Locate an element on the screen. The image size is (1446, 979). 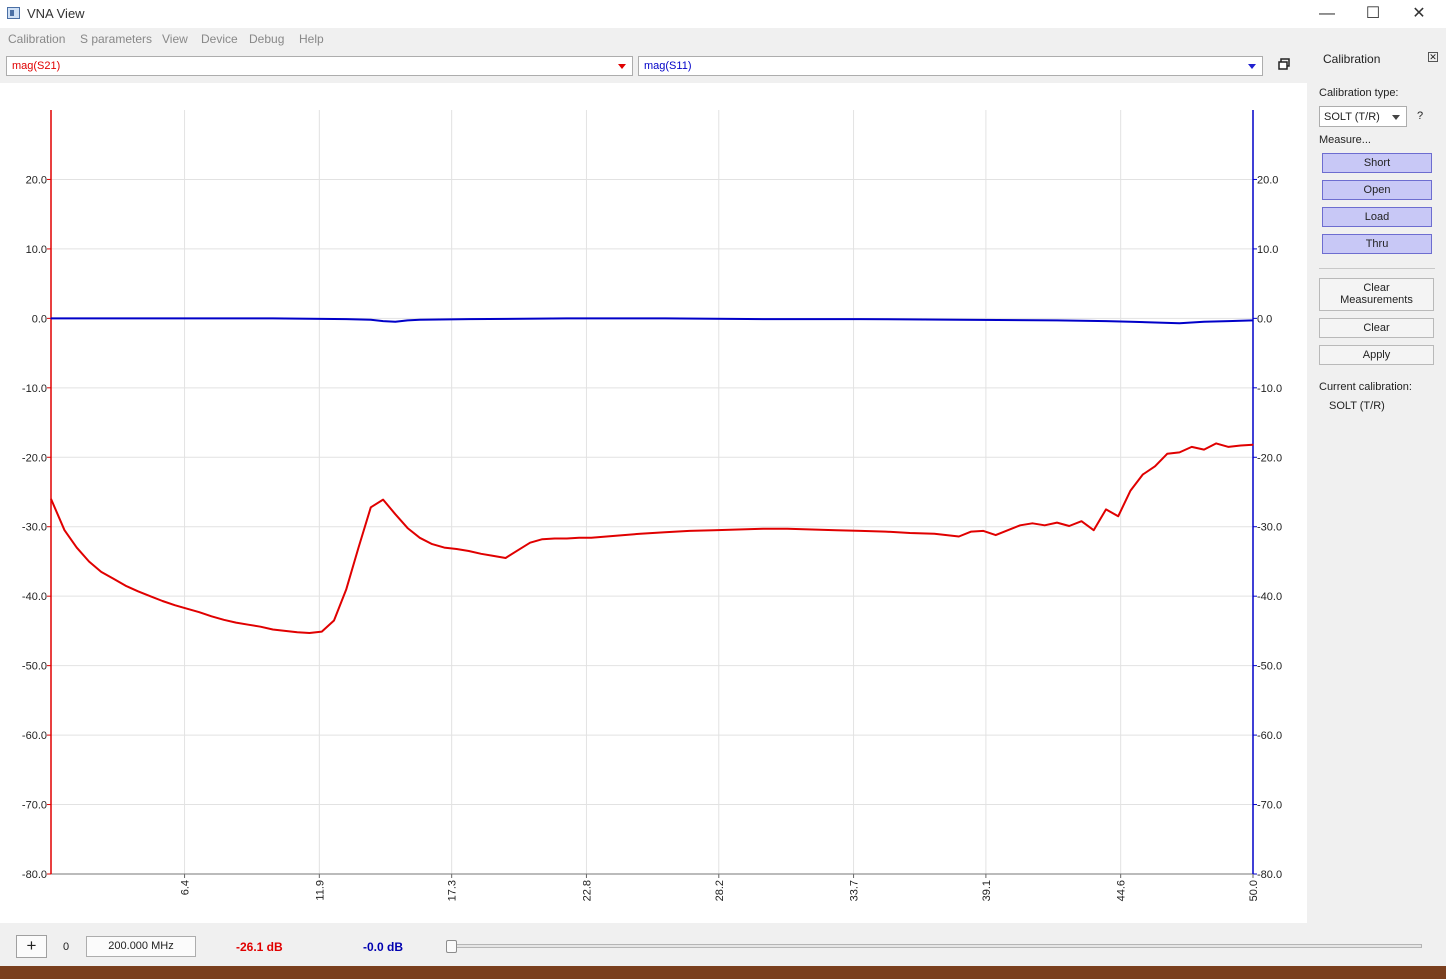
y-tick-label-left: -80.0 is located at coordinates (34, 875).